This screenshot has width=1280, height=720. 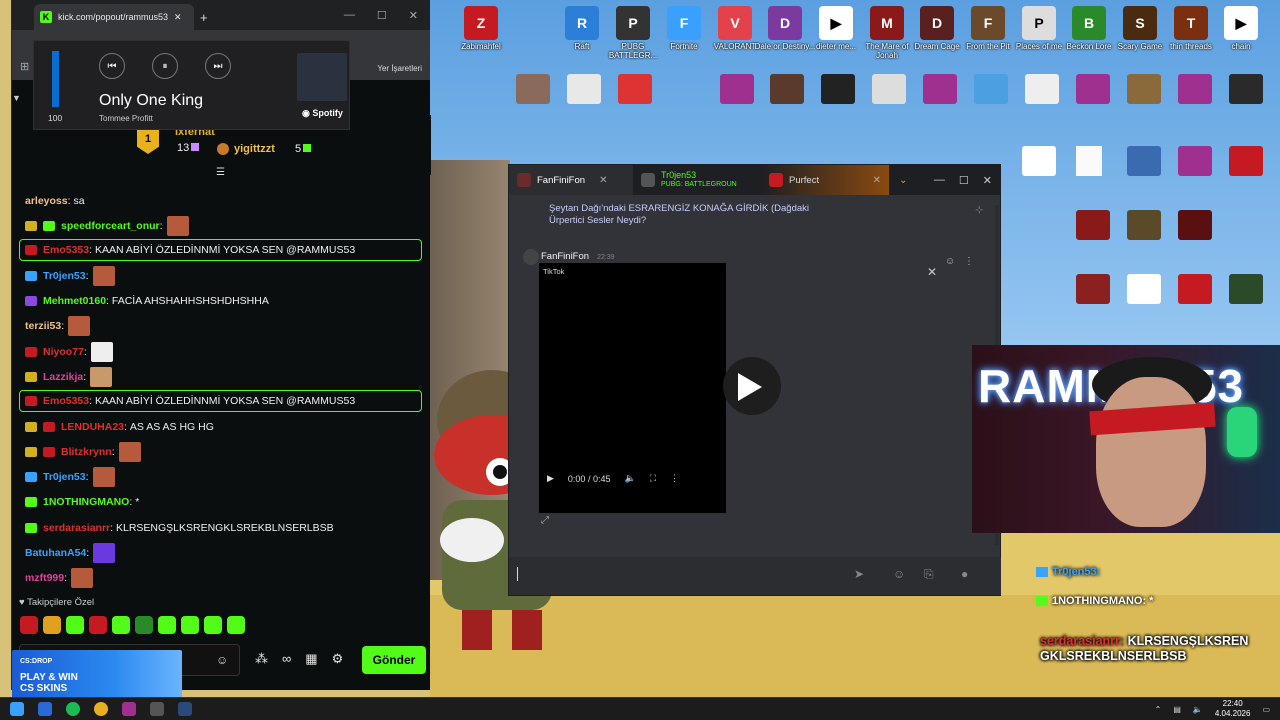 What do you see at coordinates (937, 23) in the screenshot?
I see `desktop-app-icon: D` at bounding box center [937, 23].